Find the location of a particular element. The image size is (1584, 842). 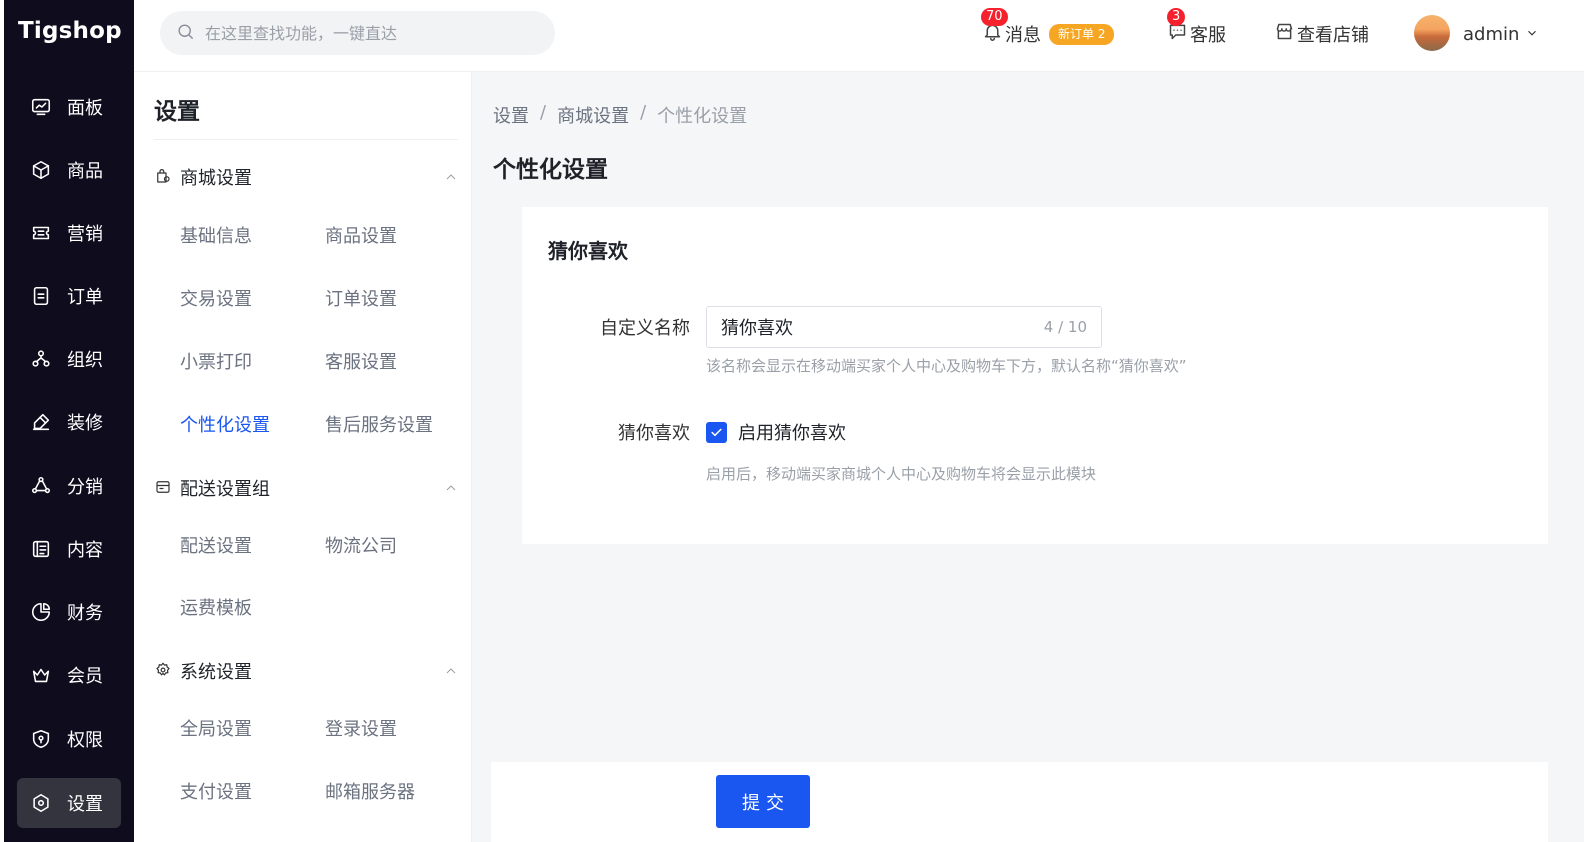

nav-item-orders: 订单 is located at coordinates (69, 296).